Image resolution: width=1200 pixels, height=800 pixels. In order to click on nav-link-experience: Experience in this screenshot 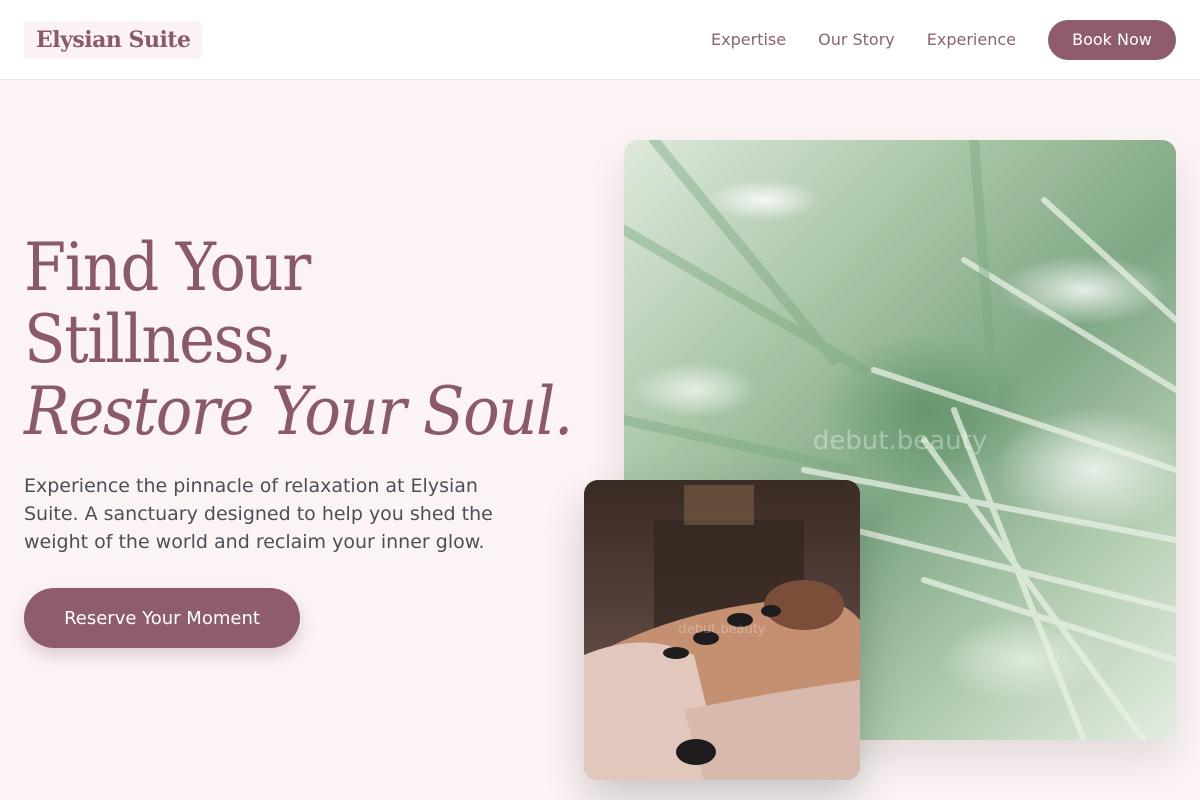, I will do `click(971, 39)`.